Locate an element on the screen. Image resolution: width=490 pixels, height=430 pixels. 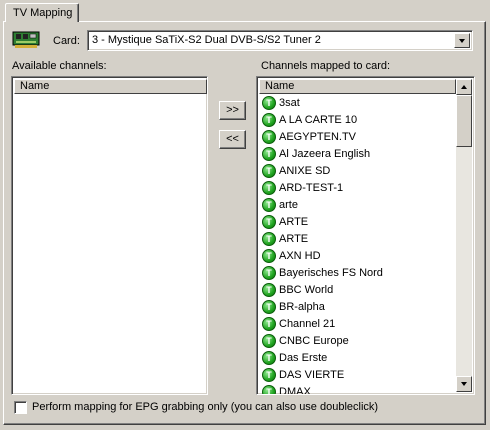
channel-name: Bayerisches FS Nord is located at coordinates (331, 273).